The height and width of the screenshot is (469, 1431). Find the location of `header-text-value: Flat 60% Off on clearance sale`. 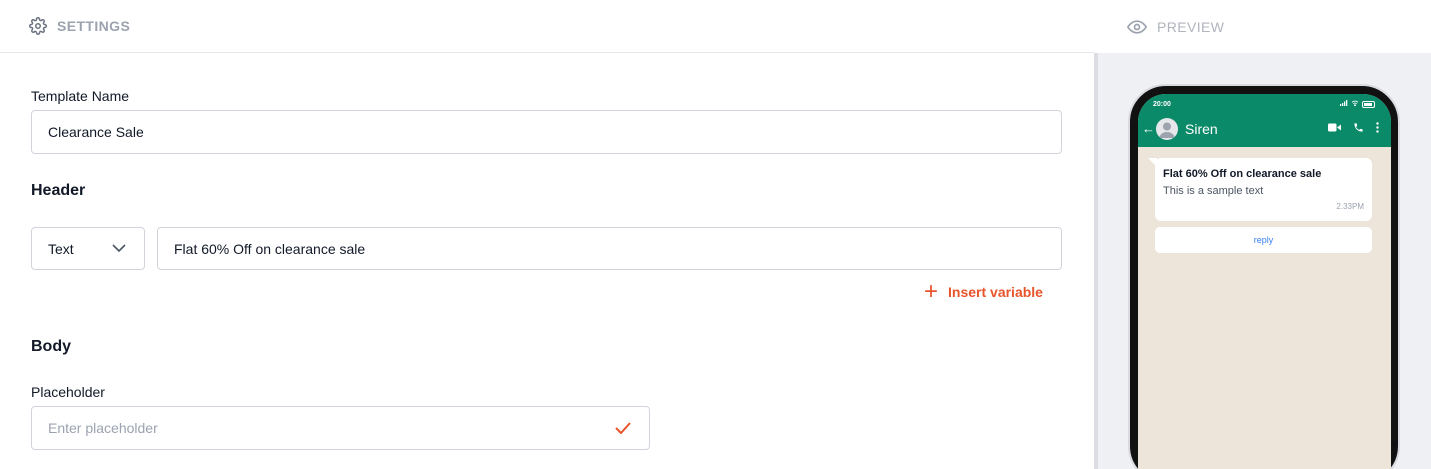

header-text-value: Flat 60% Off on clearance sale is located at coordinates (270, 248).